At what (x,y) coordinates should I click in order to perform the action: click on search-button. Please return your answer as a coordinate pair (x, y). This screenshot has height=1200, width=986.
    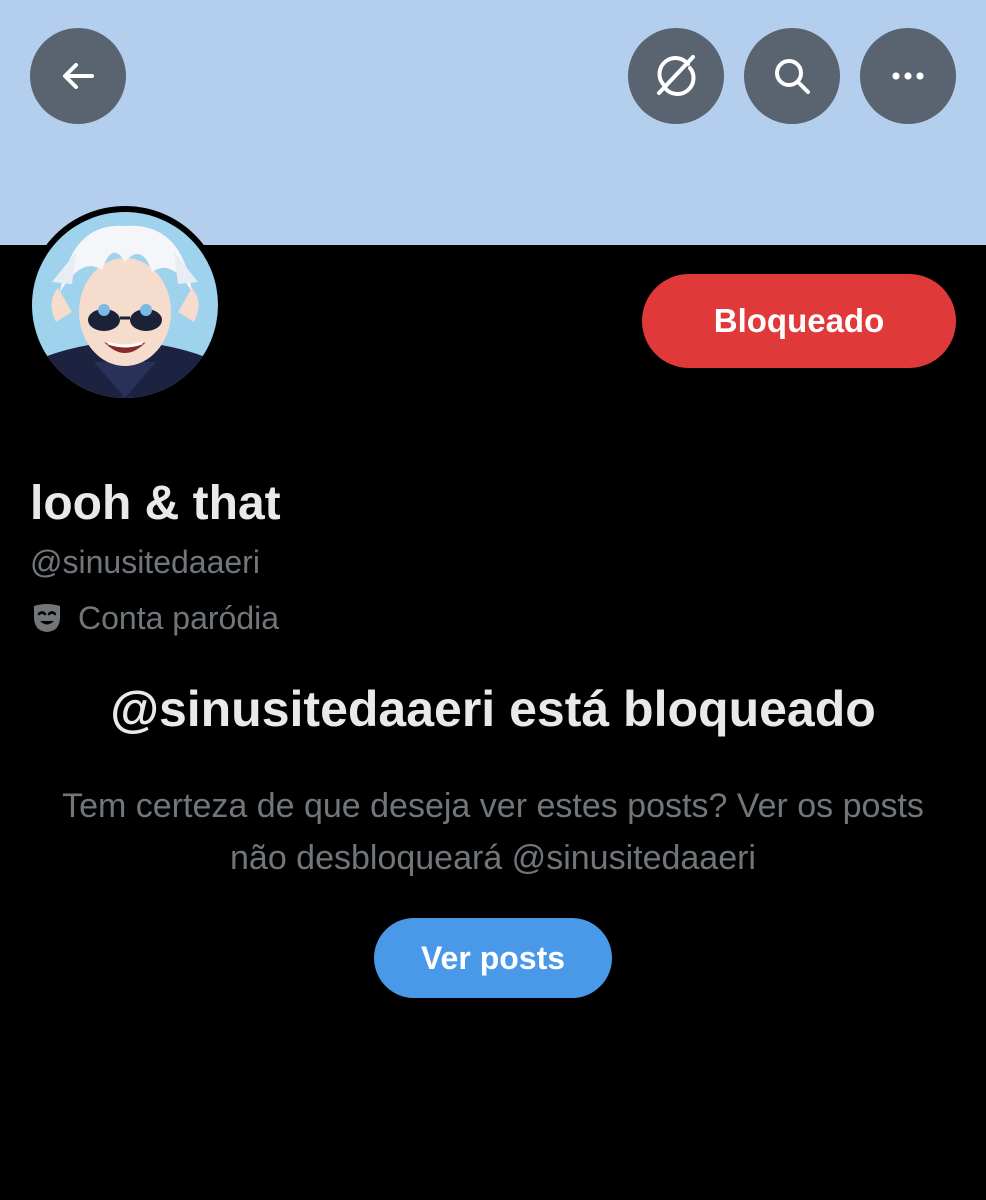
    Looking at the image, I should click on (792, 76).